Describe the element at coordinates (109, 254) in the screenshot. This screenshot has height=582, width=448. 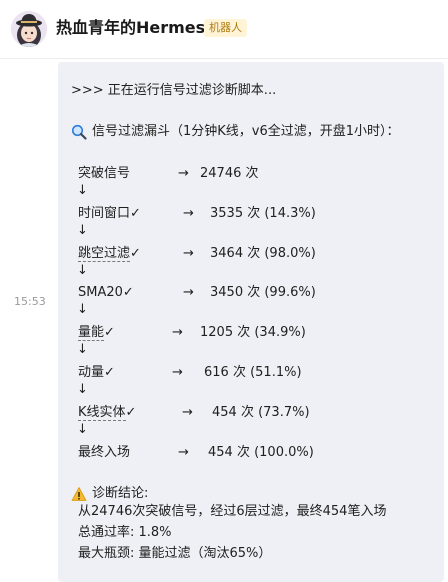
I see `funnel-step-label: 跳空过滤✓` at that location.